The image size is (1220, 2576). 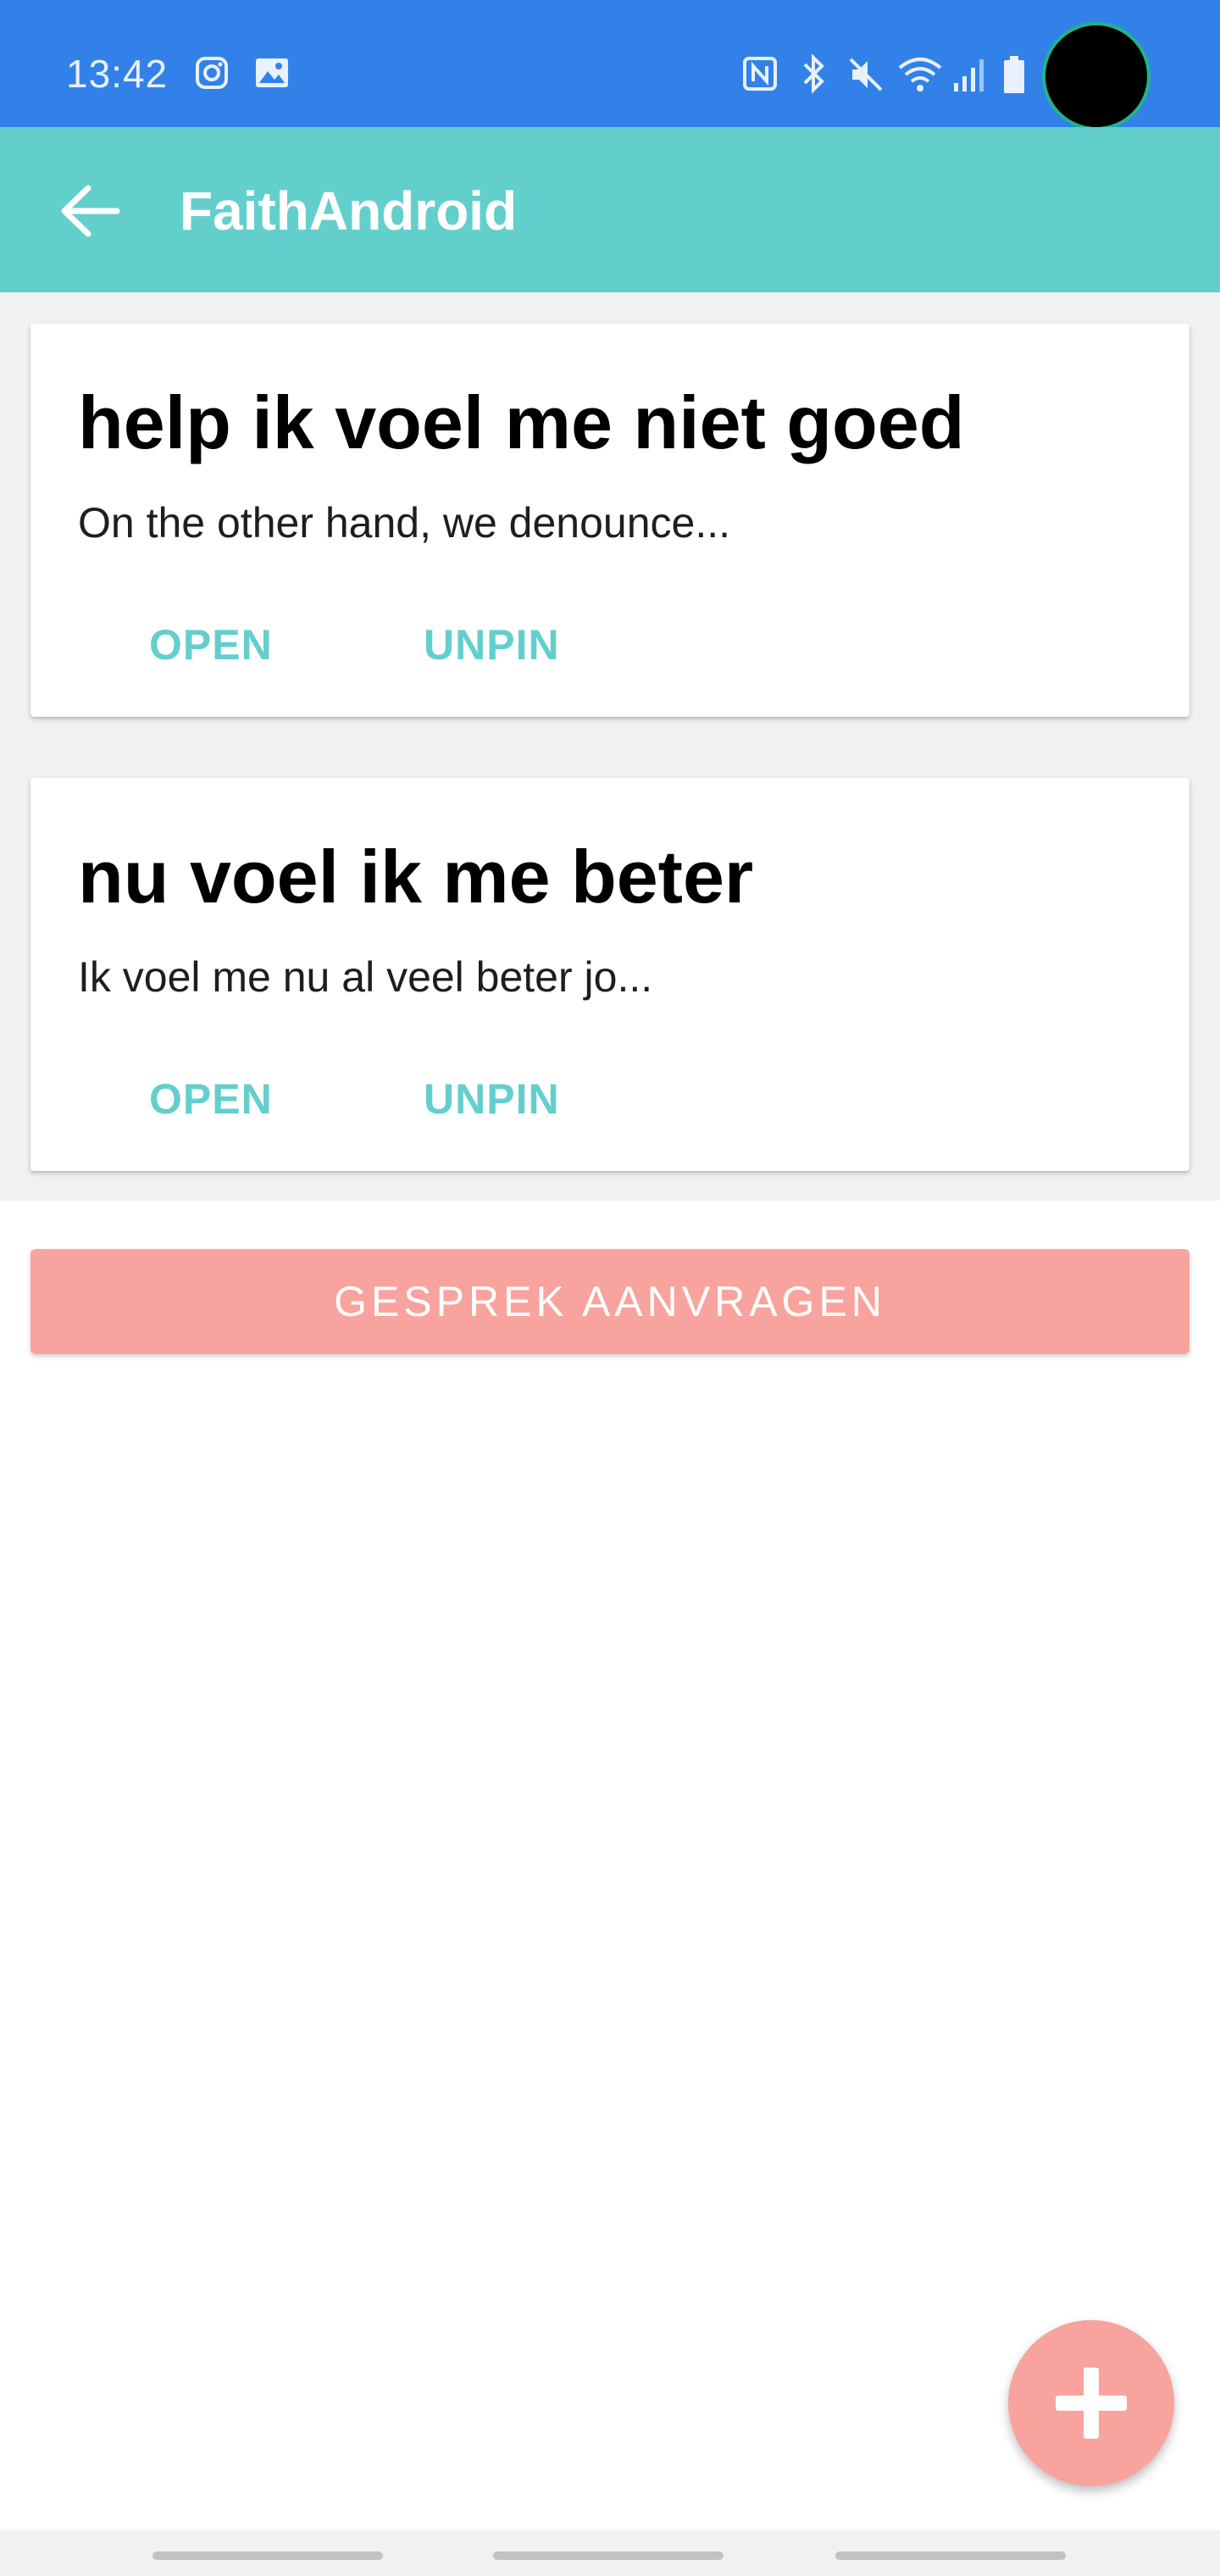 I want to click on plus-icon, so click(x=1091, y=2403).